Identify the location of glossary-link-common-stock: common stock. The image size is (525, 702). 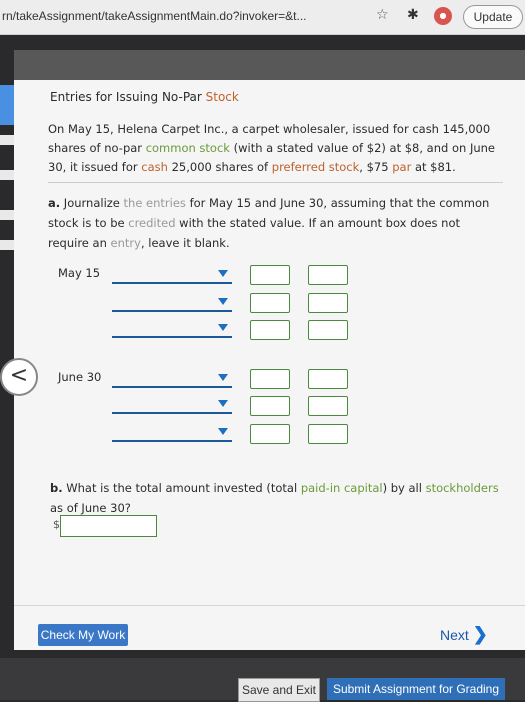
(188, 148).